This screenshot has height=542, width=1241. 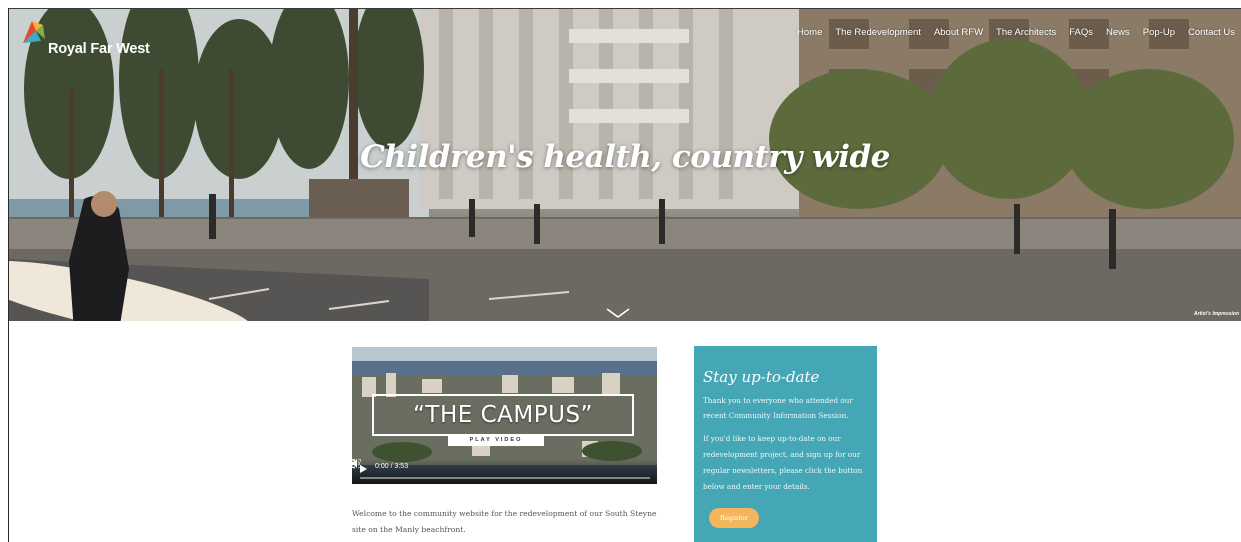 What do you see at coordinates (505, 478) in the screenshot?
I see `video-progress-bar` at bounding box center [505, 478].